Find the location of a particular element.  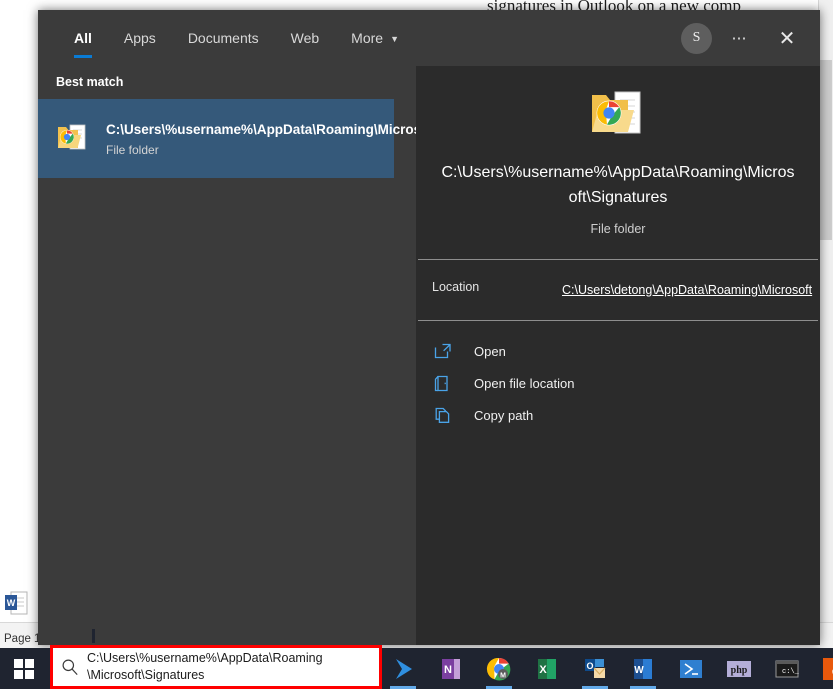

close-button: ✕ is located at coordinates (787, 38).